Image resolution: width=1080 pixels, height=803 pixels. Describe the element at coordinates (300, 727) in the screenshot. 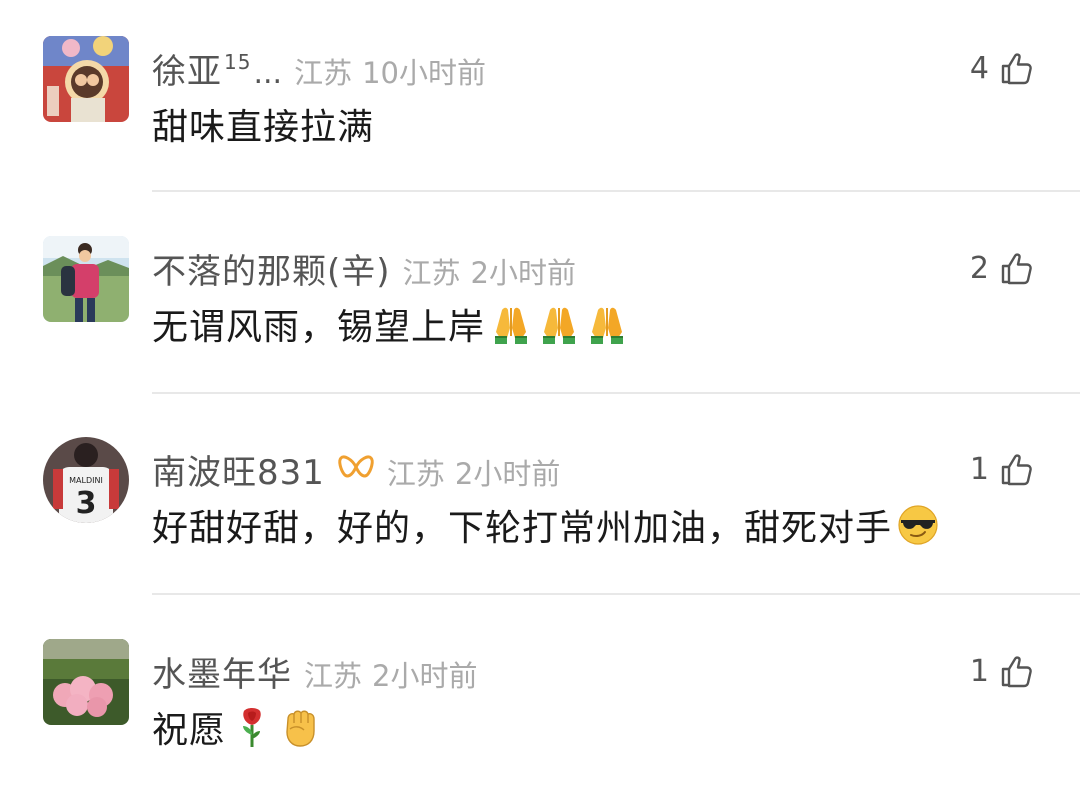

I see `fist-emoji-icon` at that location.